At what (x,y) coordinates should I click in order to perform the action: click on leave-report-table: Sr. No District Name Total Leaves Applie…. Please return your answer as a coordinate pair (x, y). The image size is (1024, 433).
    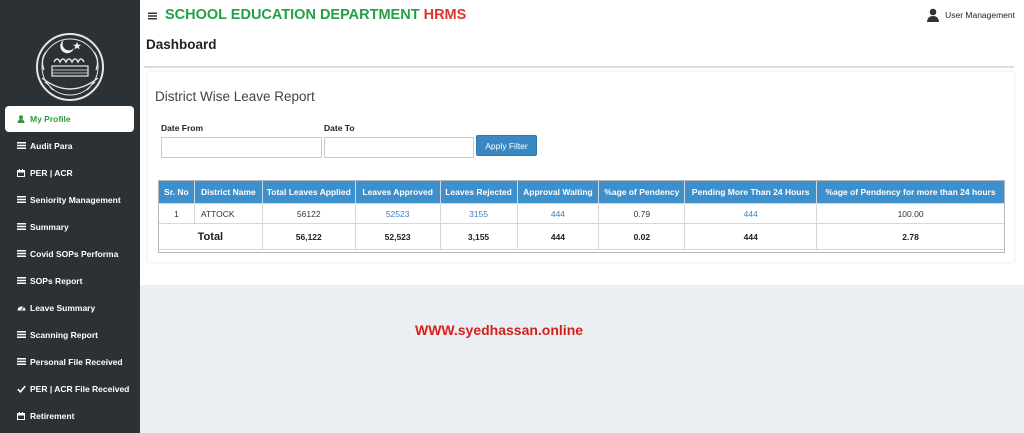
    Looking at the image, I should click on (581, 215).